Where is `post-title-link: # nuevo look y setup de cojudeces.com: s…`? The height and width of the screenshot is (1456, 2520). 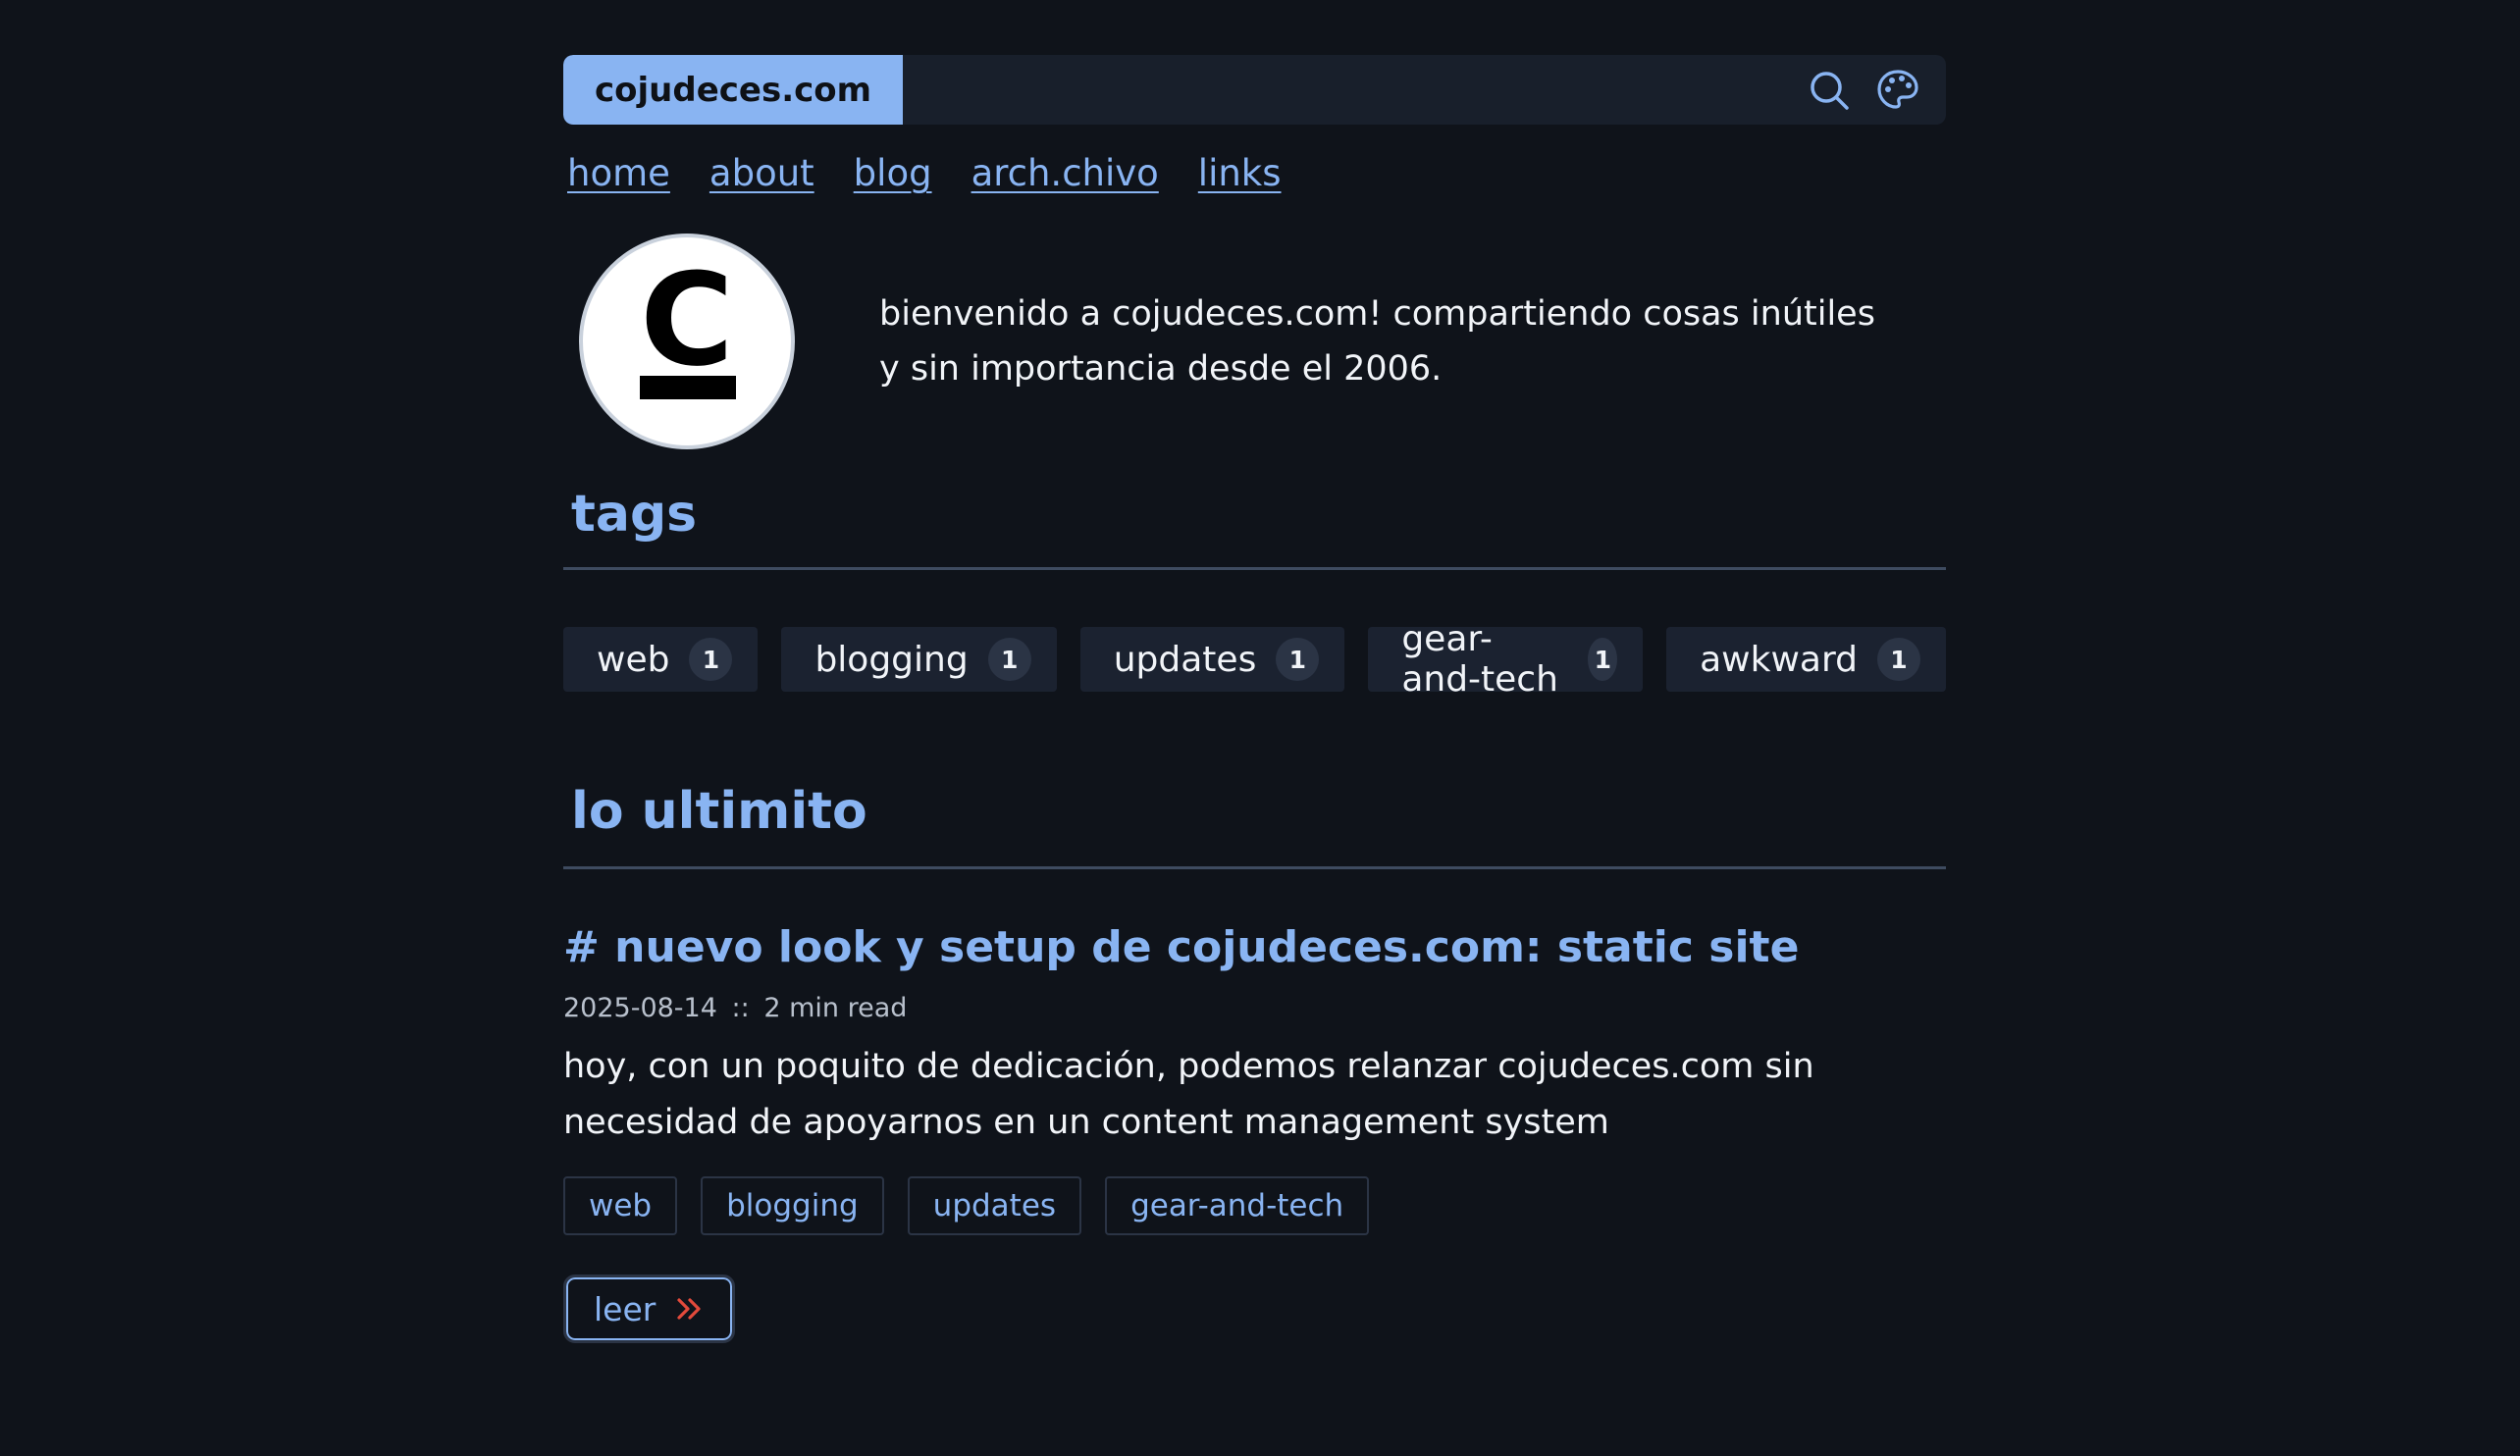 post-title-link: # nuevo look y setup de cojudeces.com: s… is located at coordinates (1254, 947).